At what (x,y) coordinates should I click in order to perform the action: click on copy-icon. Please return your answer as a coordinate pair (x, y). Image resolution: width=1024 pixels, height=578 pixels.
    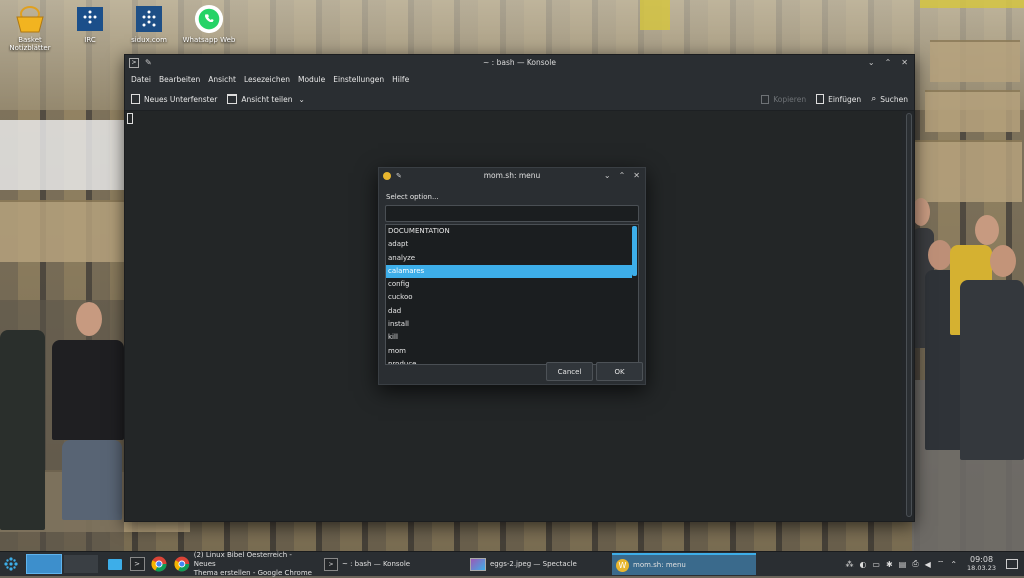
    Looking at the image, I should click on (765, 99).